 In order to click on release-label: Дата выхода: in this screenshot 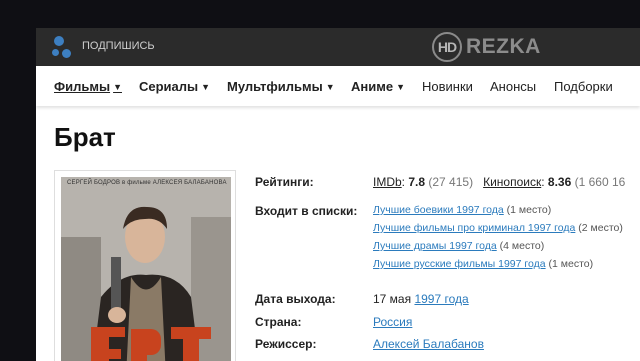, I will do `click(295, 299)`.